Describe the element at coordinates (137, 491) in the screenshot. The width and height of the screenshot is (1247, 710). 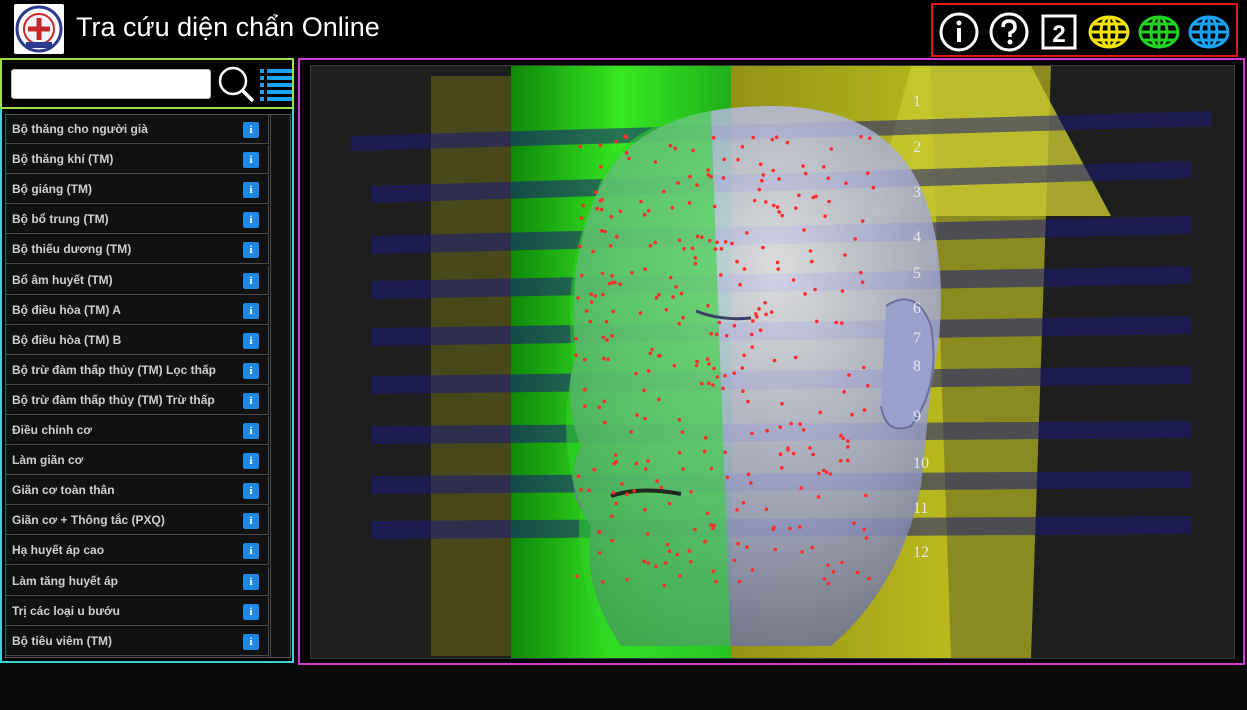
I see `remedy-list-item: Giãn cơ toàn thân i` at that location.